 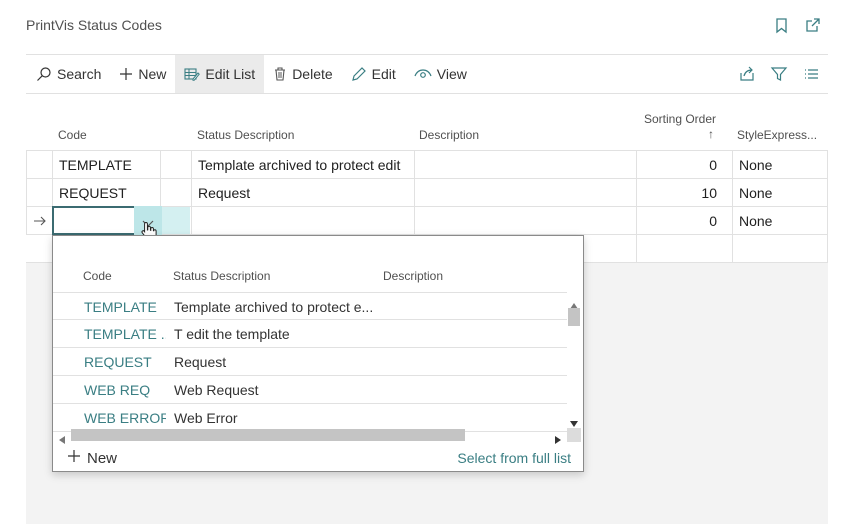 What do you see at coordinates (152, 74) in the screenshot?
I see `new-label: New` at bounding box center [152, 74].